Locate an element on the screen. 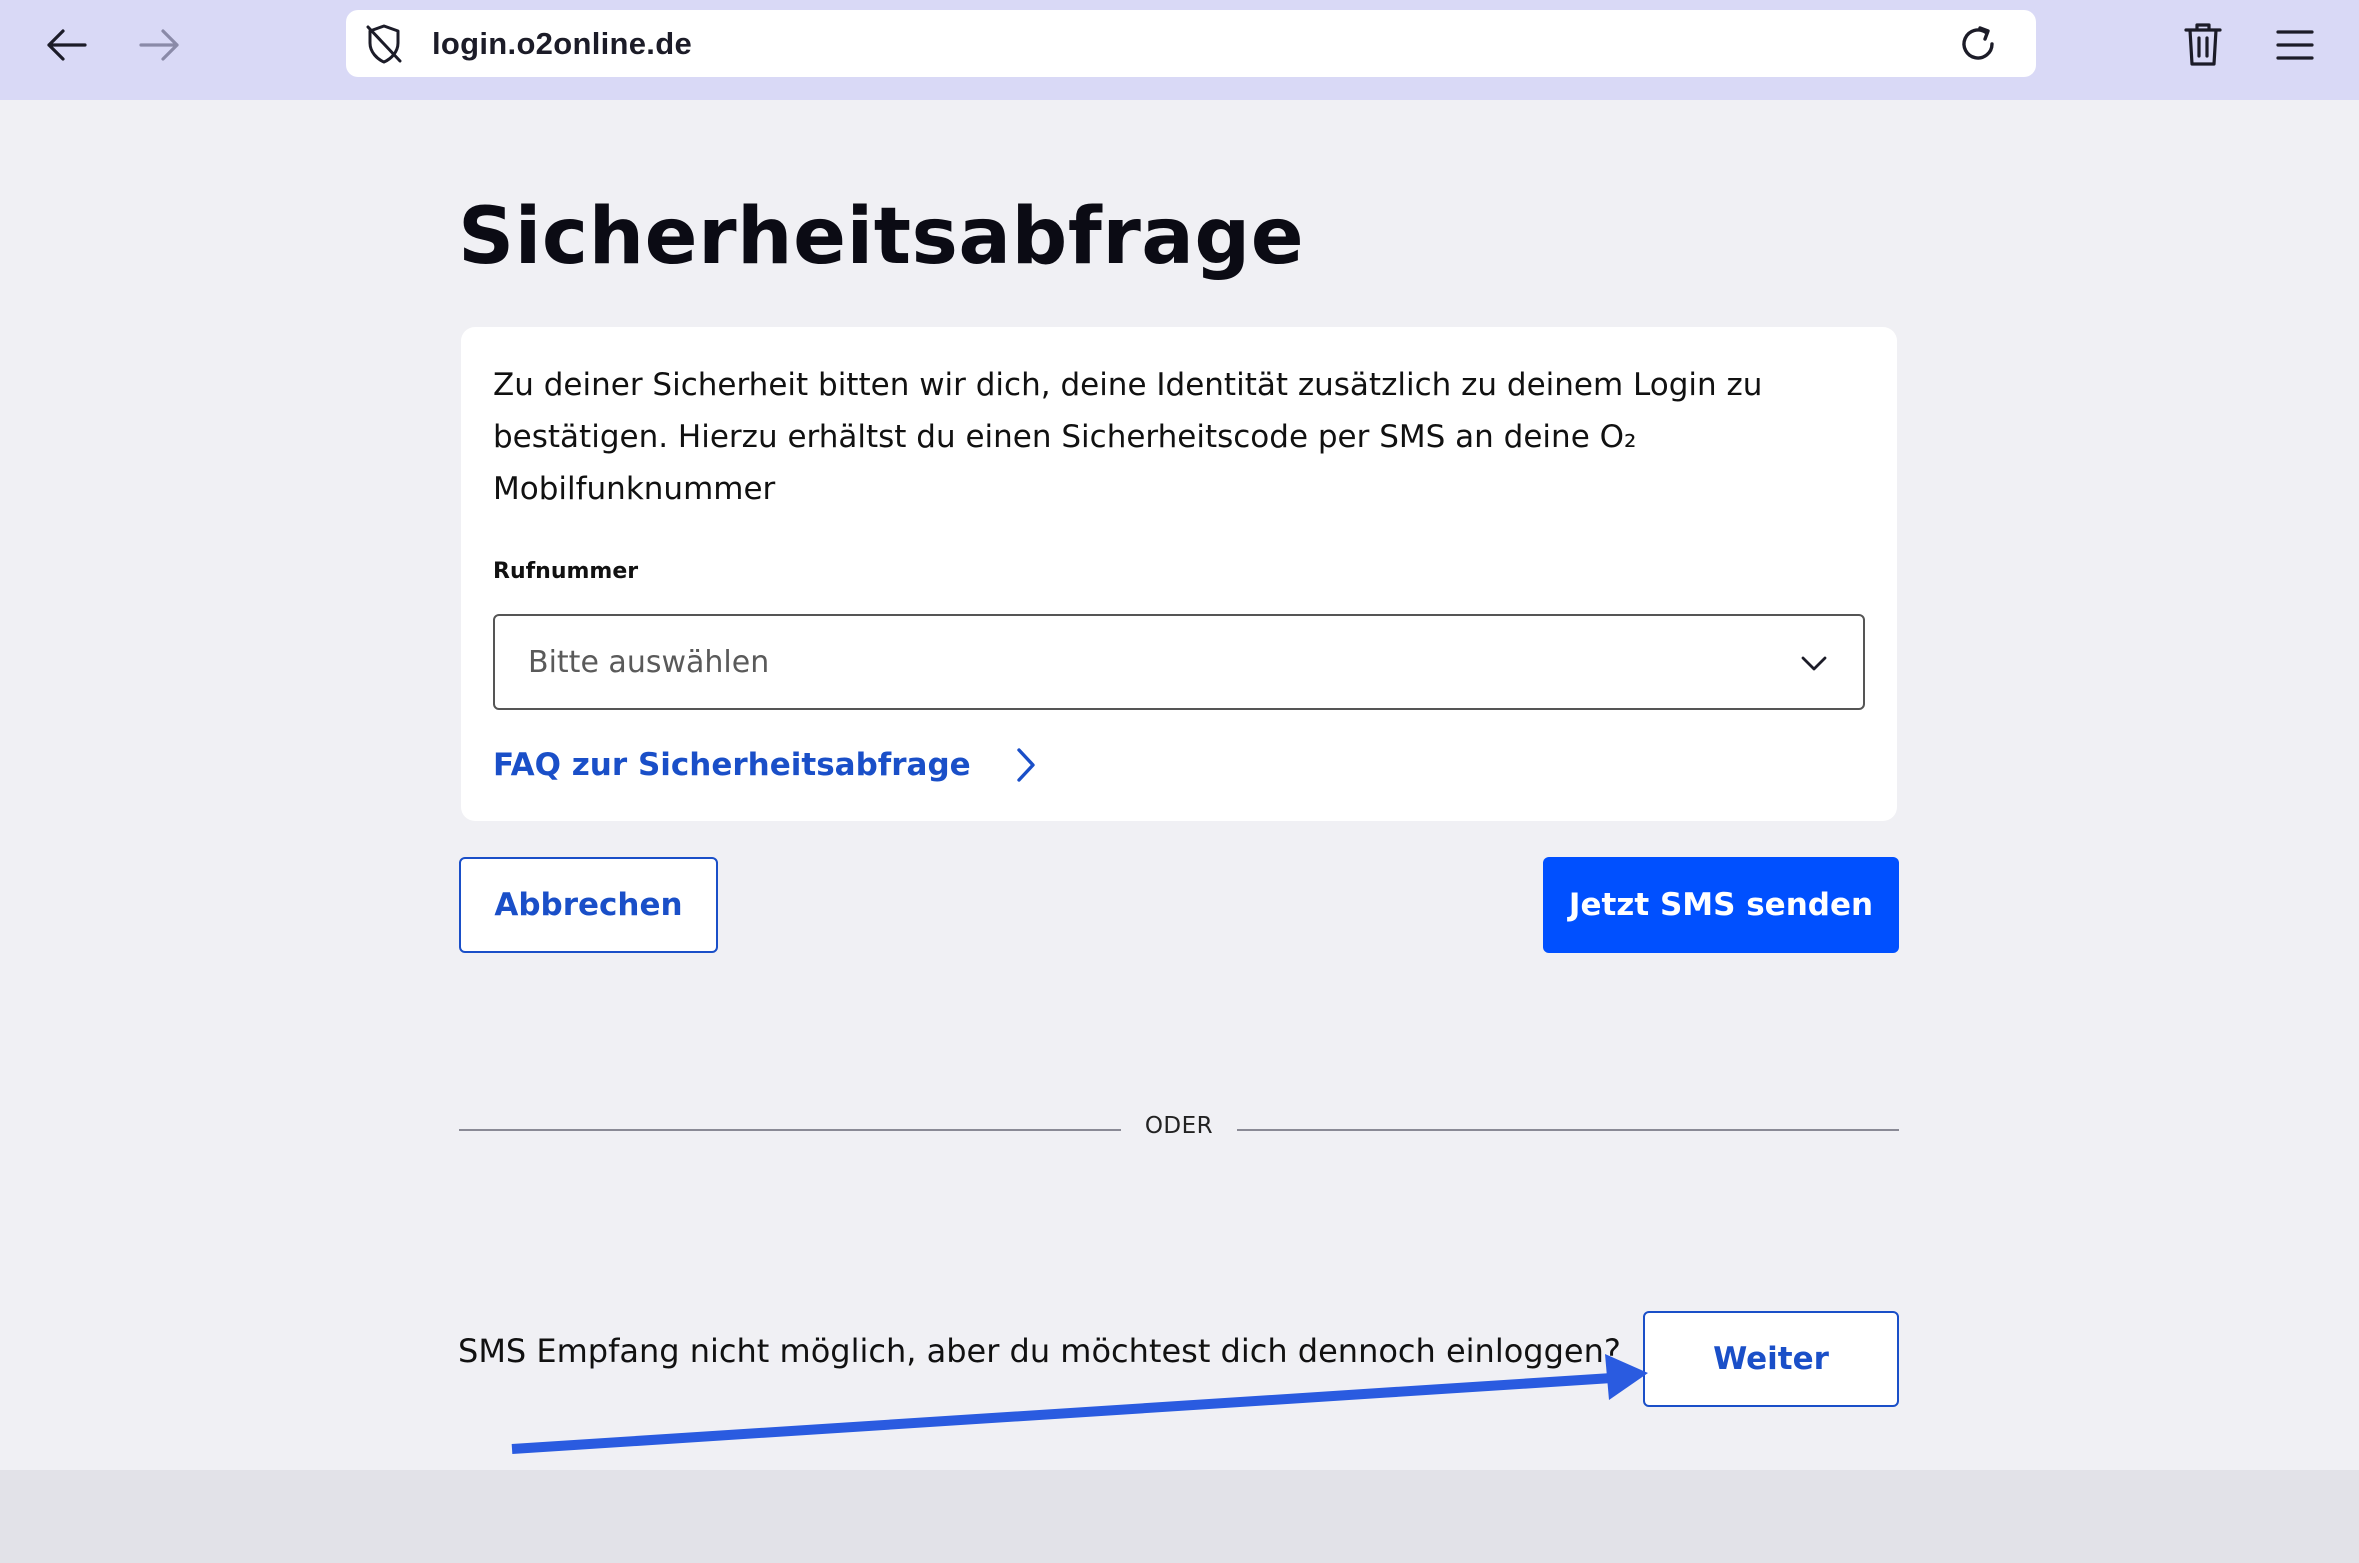 This screenshot has height=1563, width=2359. continue-button: Weiter is located at coordinates (1771, 1359).